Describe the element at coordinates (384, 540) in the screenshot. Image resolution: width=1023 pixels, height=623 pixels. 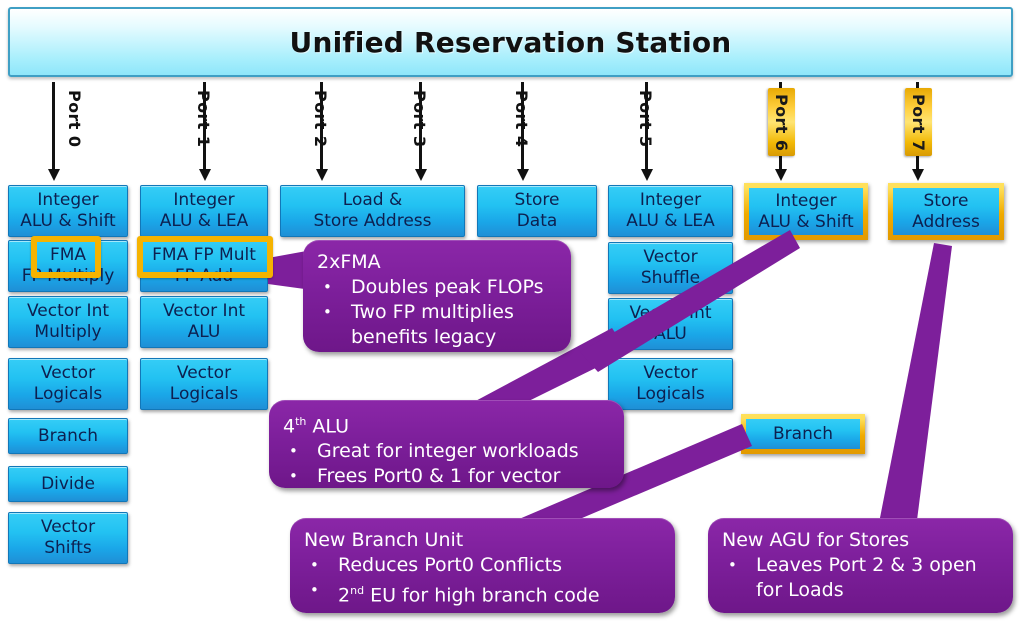
I see `callout-title: New Branch Unit` at that location.